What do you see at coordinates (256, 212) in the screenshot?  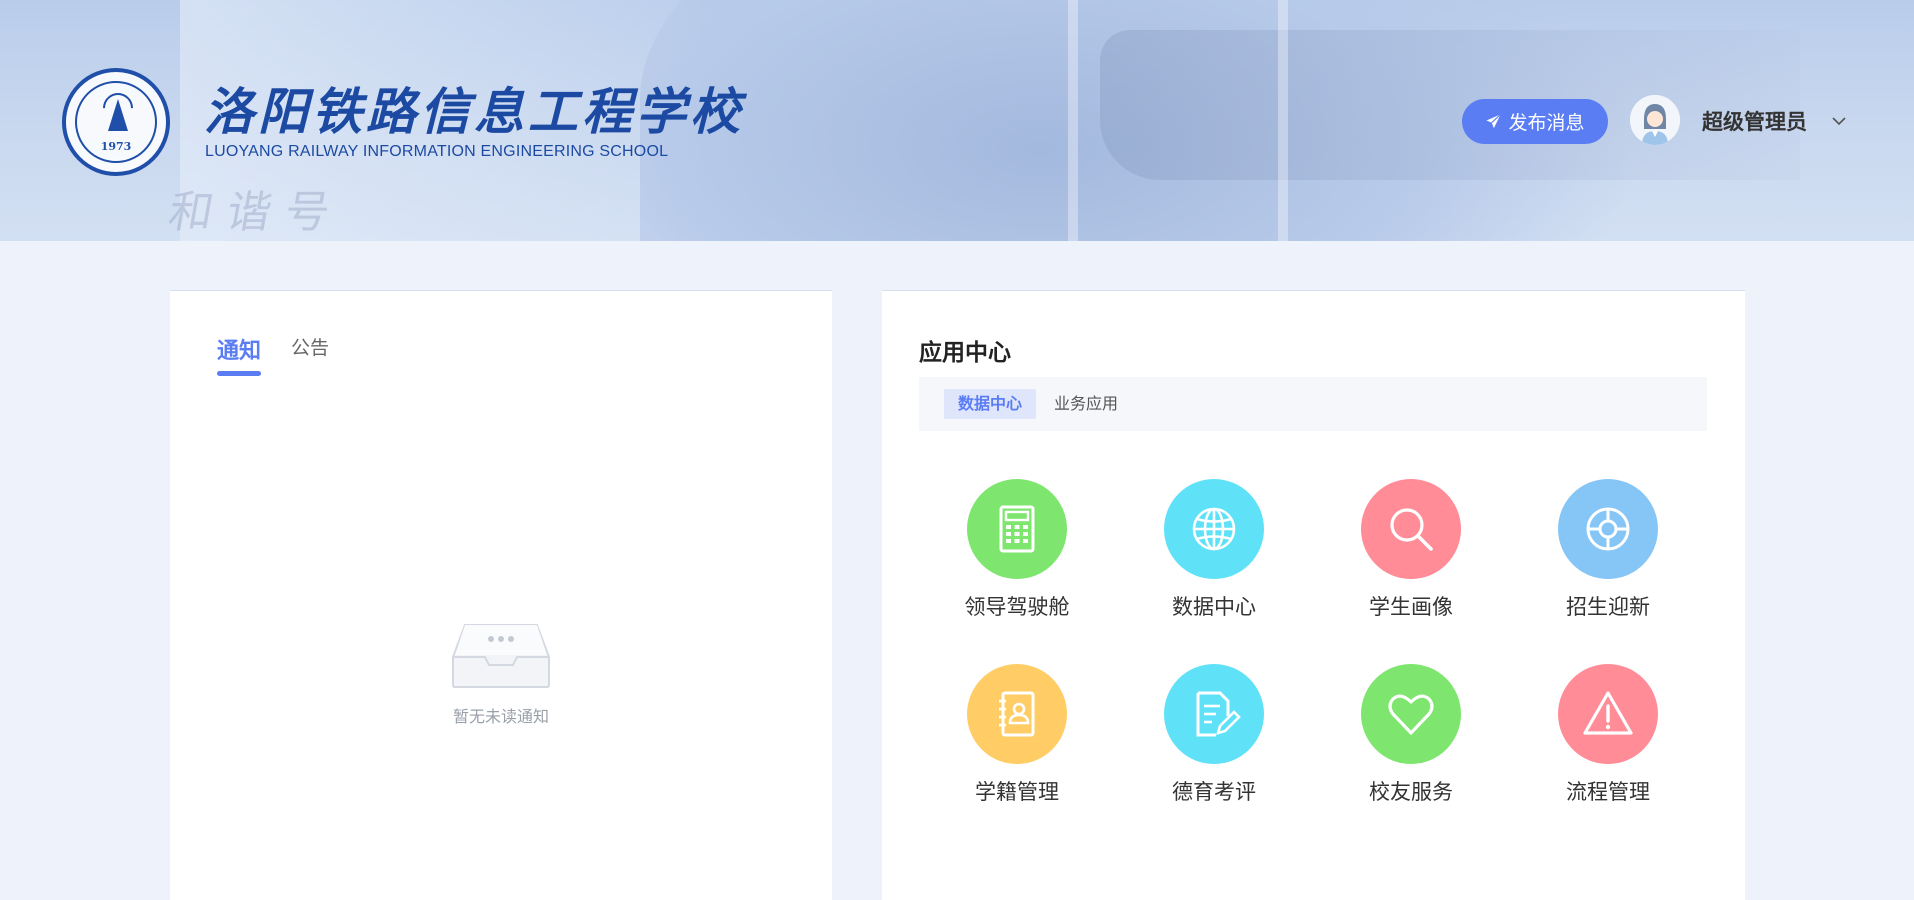 I see `banner-train-text: 和谐号` at bounding box center [256, 212].